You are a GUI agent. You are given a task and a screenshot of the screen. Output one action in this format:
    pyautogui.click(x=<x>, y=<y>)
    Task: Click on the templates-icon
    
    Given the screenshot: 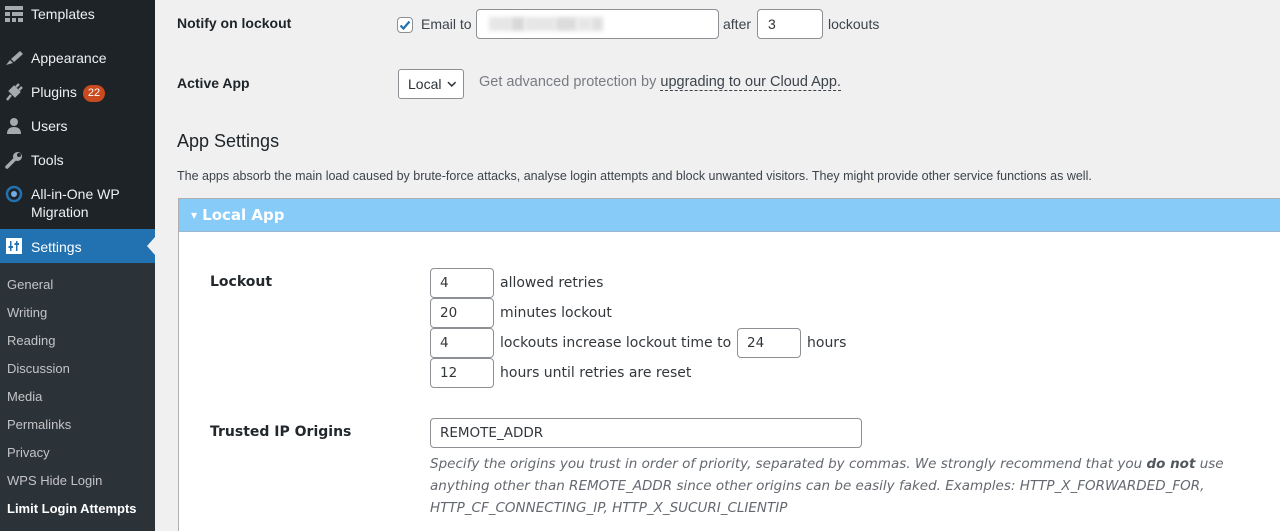 What is the action you would take?
    pyautogui.click(x=14, y=14)
    